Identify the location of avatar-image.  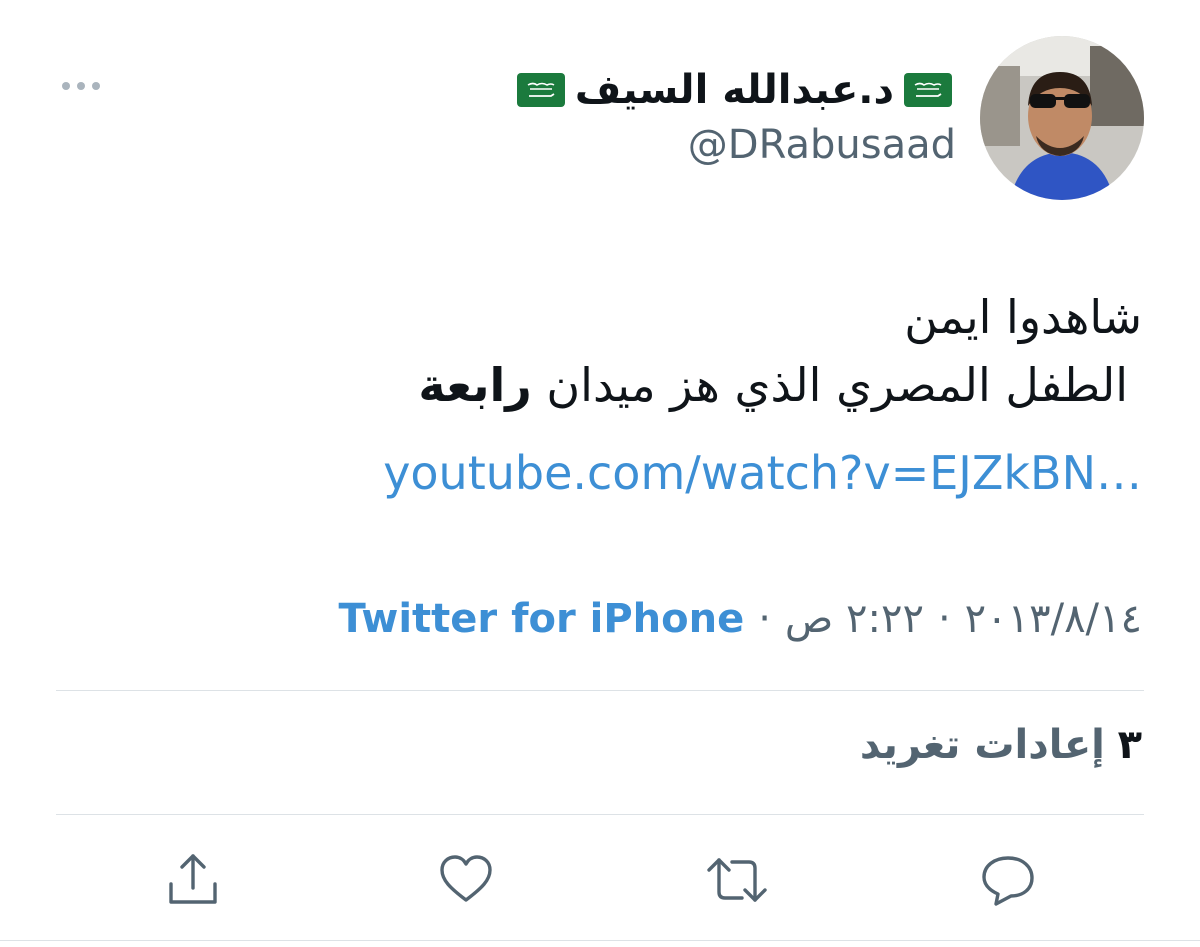
(1062, 118).